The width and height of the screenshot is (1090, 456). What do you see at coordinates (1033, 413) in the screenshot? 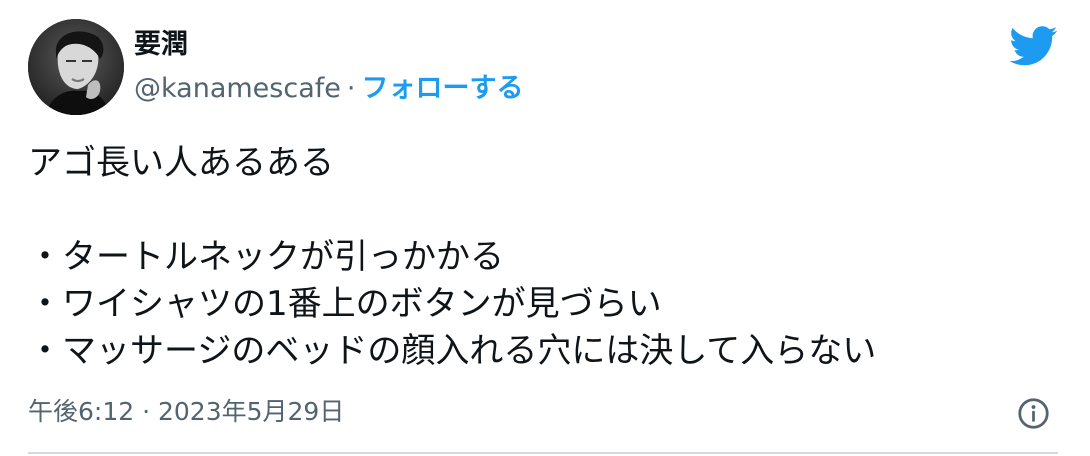
I see `info-icon` at bounding box center [1033, 413].